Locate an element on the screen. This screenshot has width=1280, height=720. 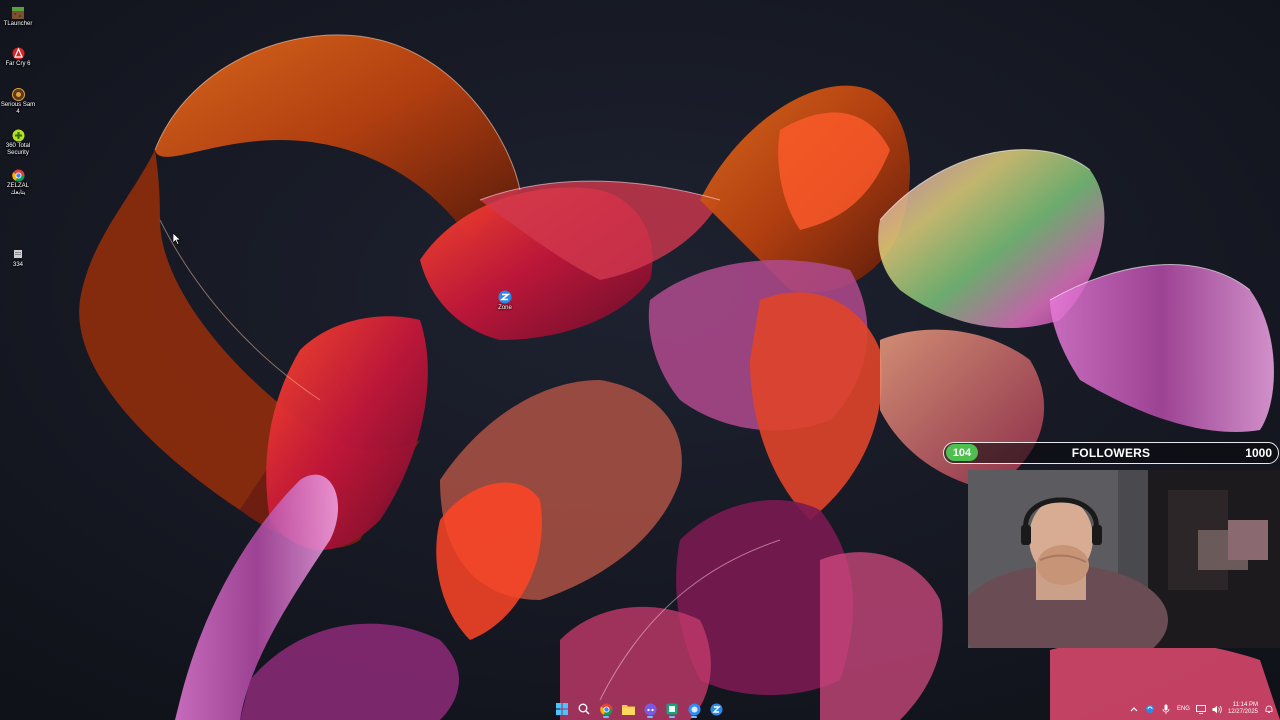
notification-bell-icon is located at coordinates (1269, 709).